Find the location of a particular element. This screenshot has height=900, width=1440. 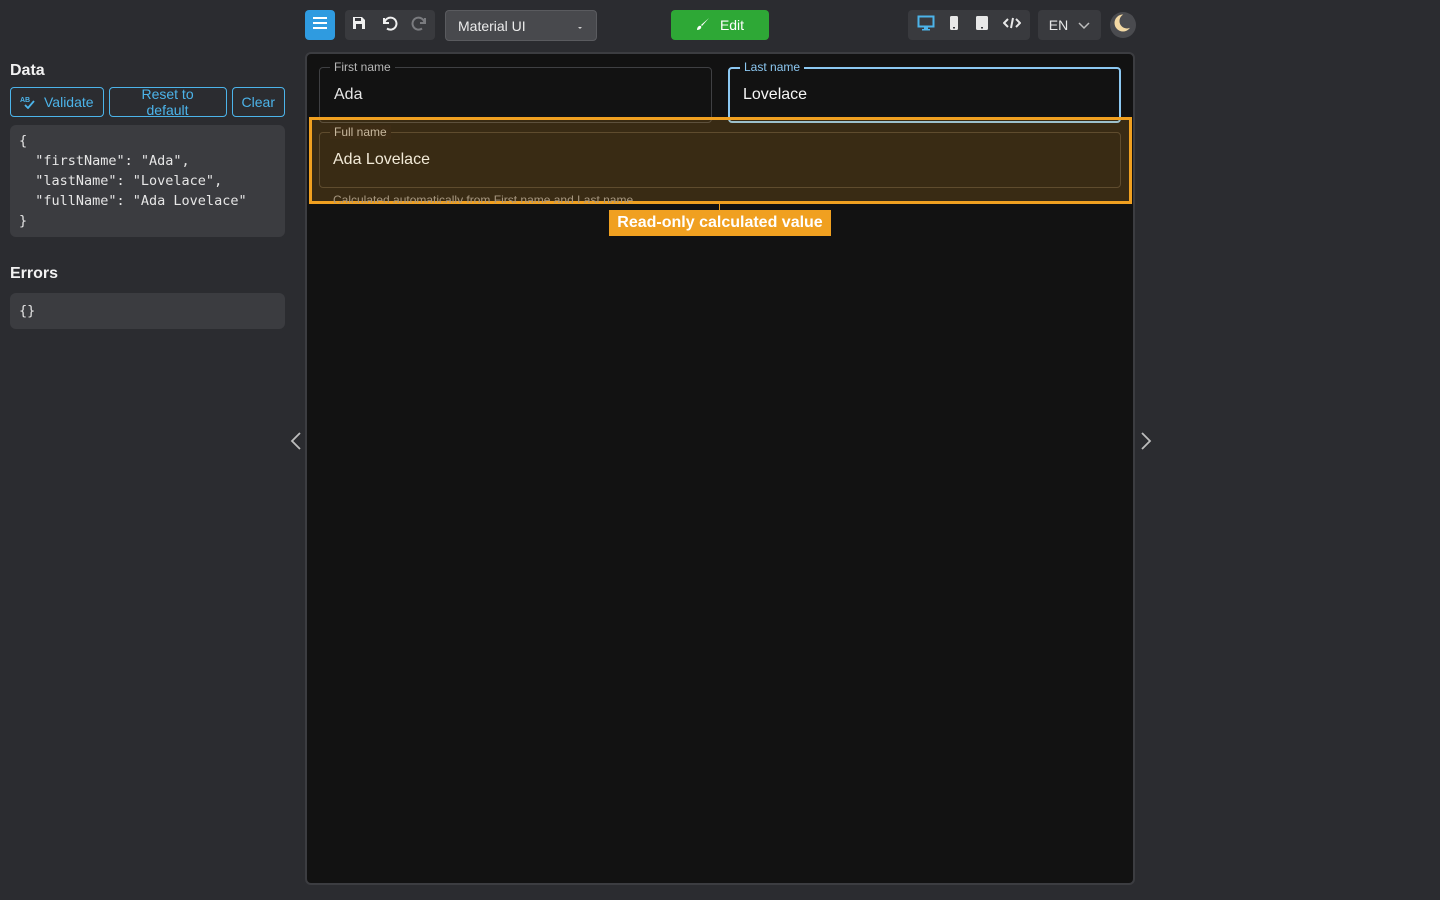

code-icon is located at coordinates (1012, 25).